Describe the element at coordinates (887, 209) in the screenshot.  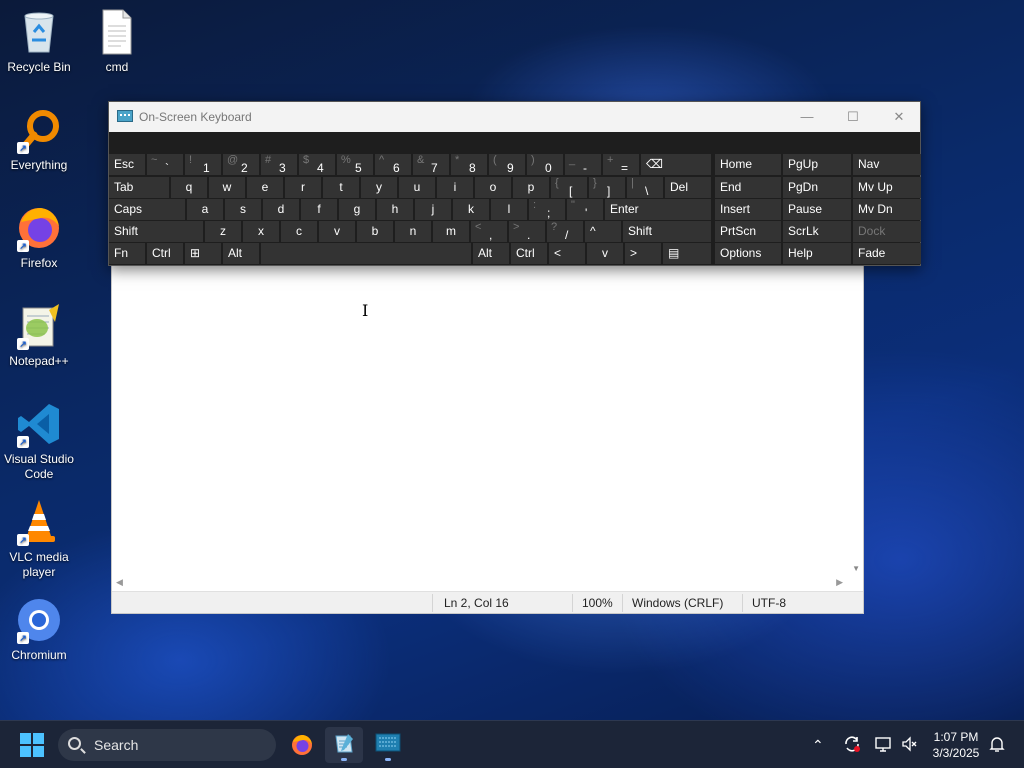
I see `key-mv-dn: Mv Dn` at that location.